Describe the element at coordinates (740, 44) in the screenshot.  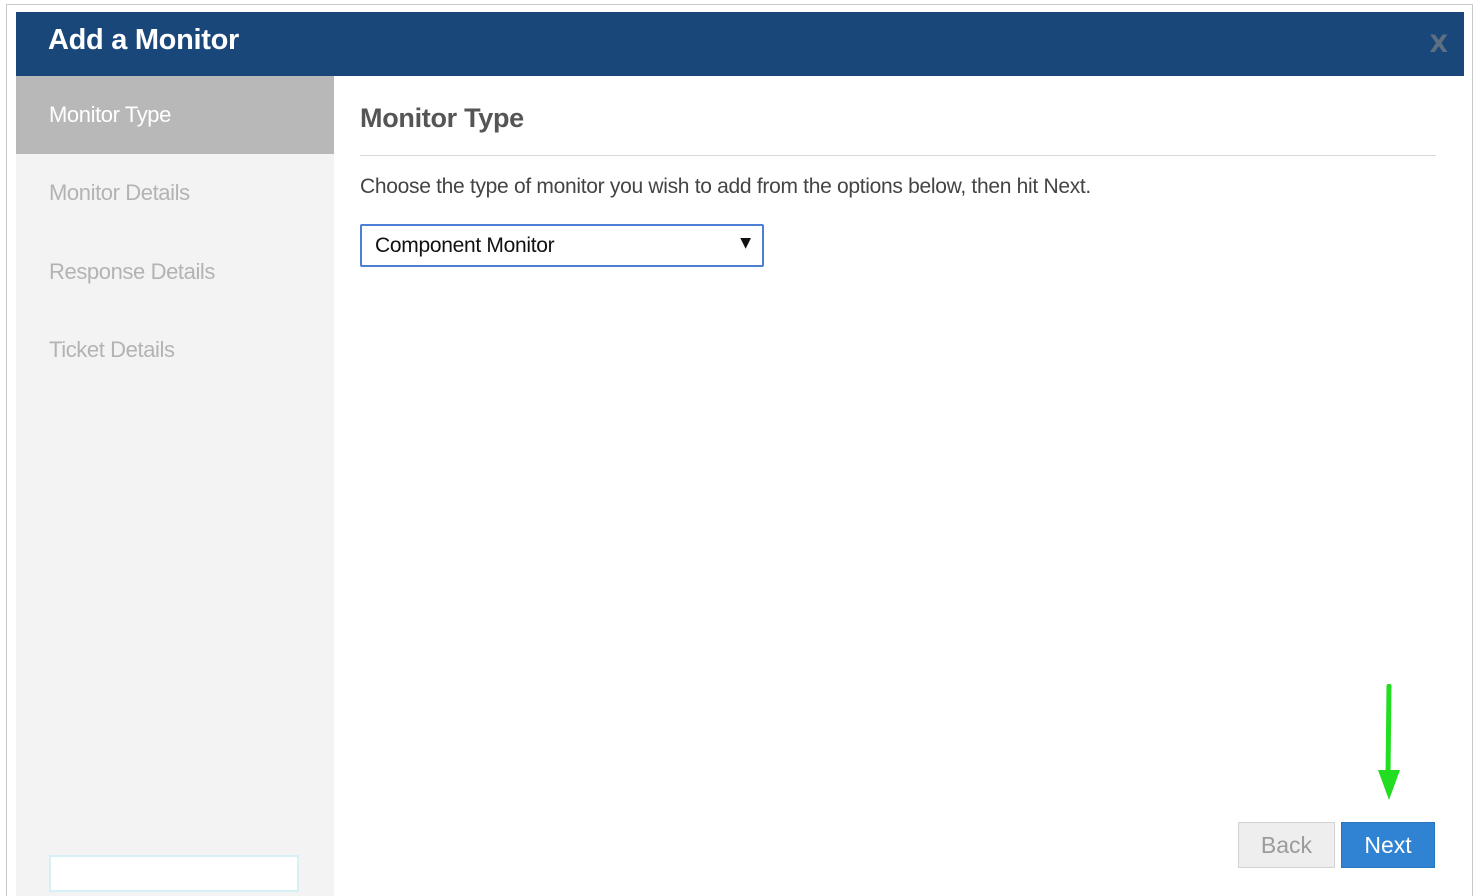
I see `dialog-title-bar: Add a Monitor X` at that location.